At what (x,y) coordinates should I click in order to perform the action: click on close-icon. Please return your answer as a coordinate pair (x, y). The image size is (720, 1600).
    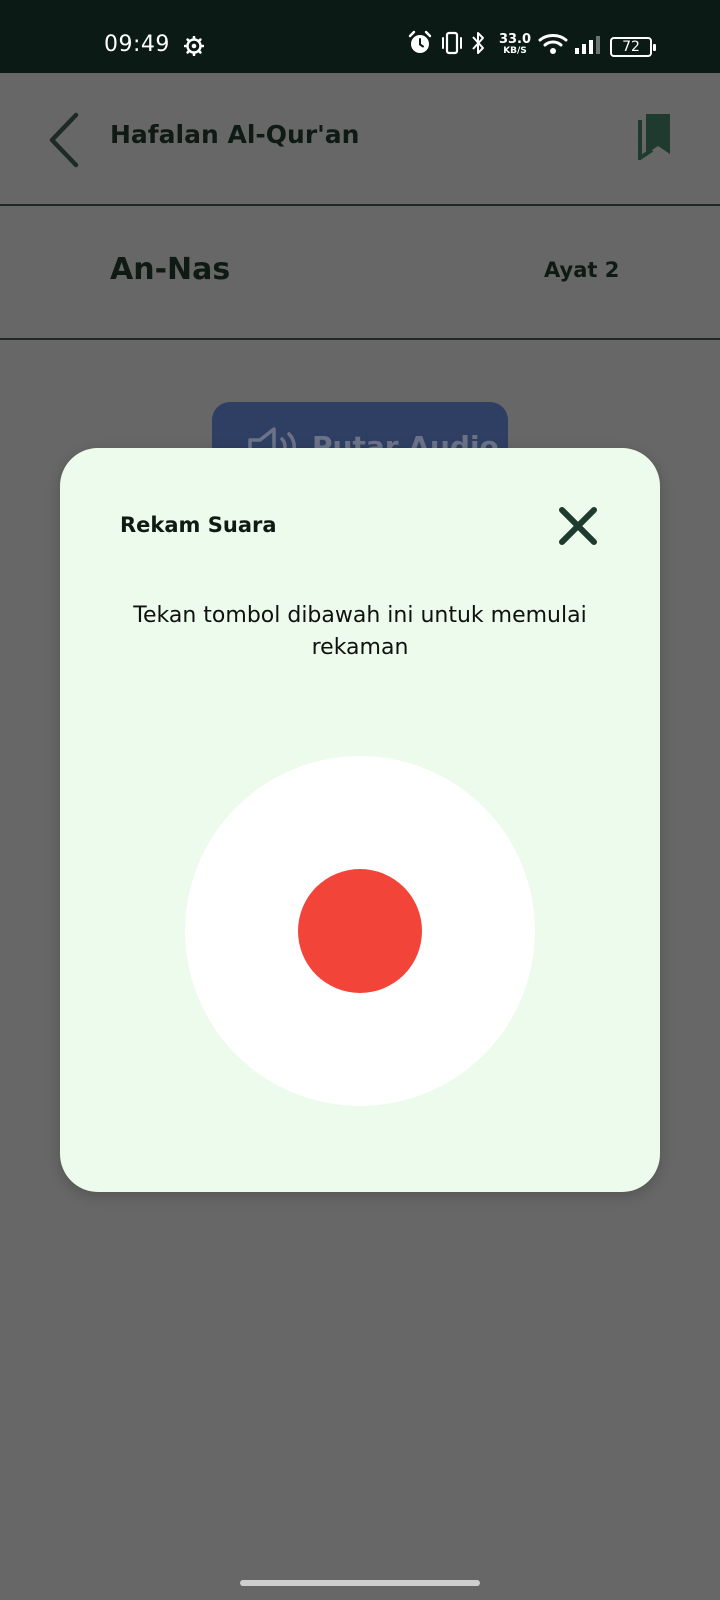
    Looking at the image, I should click on (578, 526).